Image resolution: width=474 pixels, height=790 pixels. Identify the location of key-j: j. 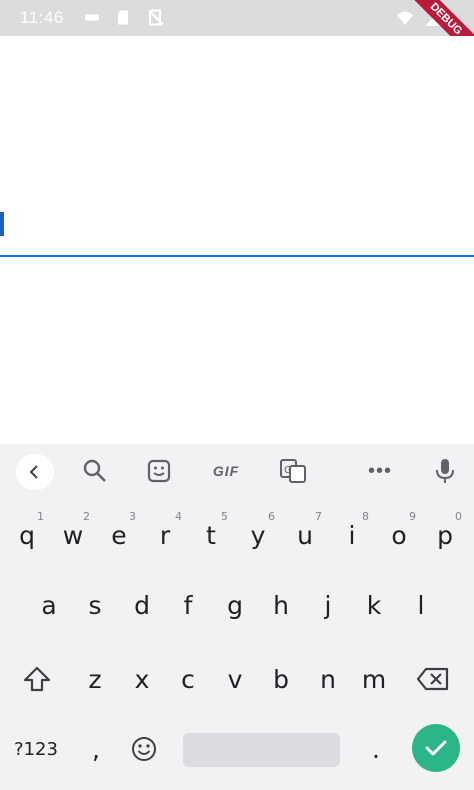
(328, 605).